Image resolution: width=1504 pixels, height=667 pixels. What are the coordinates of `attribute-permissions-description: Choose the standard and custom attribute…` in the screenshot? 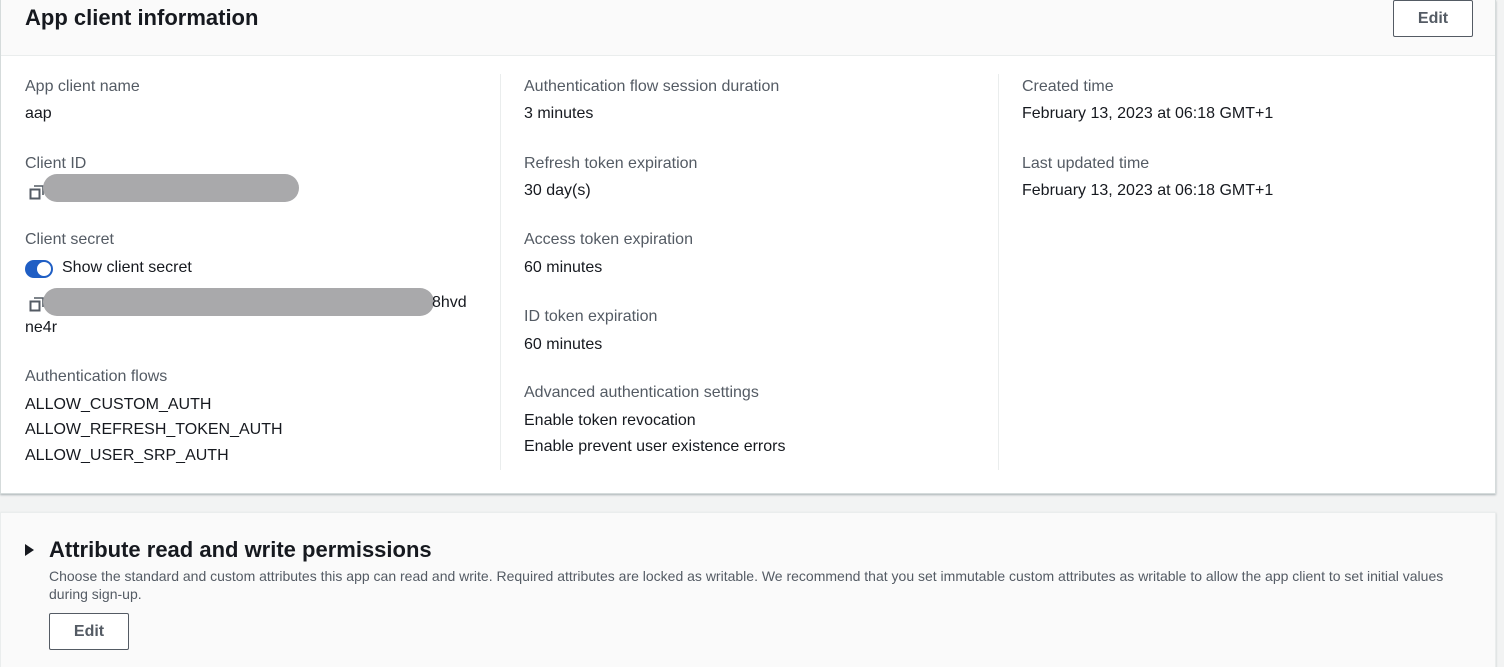 It's located at (746, 585).